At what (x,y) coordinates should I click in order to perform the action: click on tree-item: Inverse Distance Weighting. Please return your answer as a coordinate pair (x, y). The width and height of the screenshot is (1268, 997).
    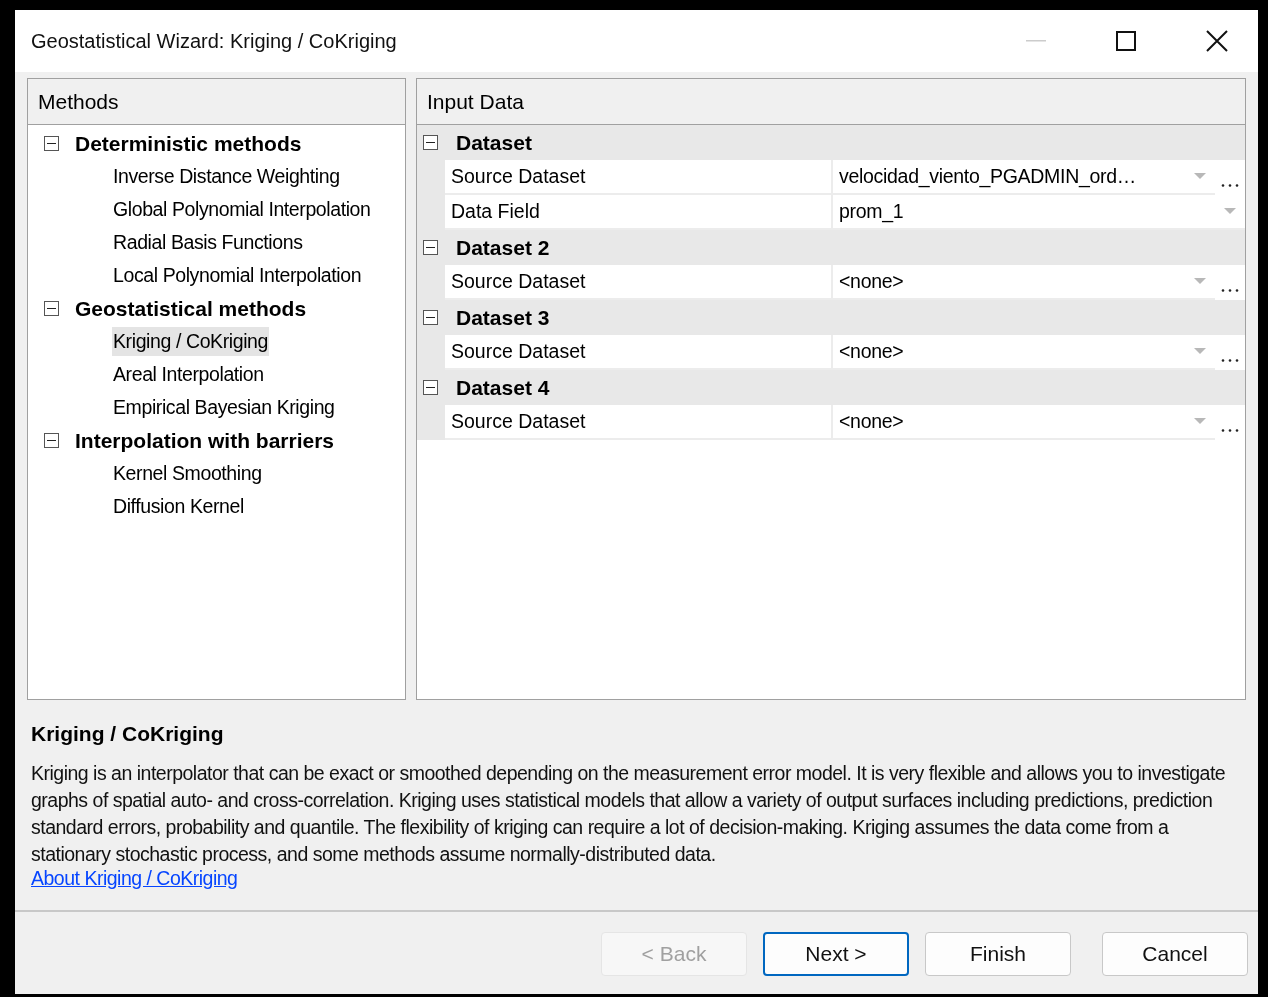
    Looking at the image, I should click on (226, 176).